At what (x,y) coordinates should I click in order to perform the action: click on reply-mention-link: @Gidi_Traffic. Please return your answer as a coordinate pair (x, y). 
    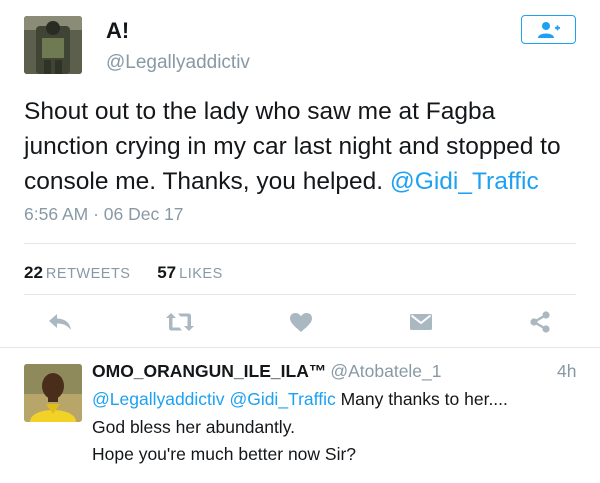
    Looking at the image, I should click on (282, 399).